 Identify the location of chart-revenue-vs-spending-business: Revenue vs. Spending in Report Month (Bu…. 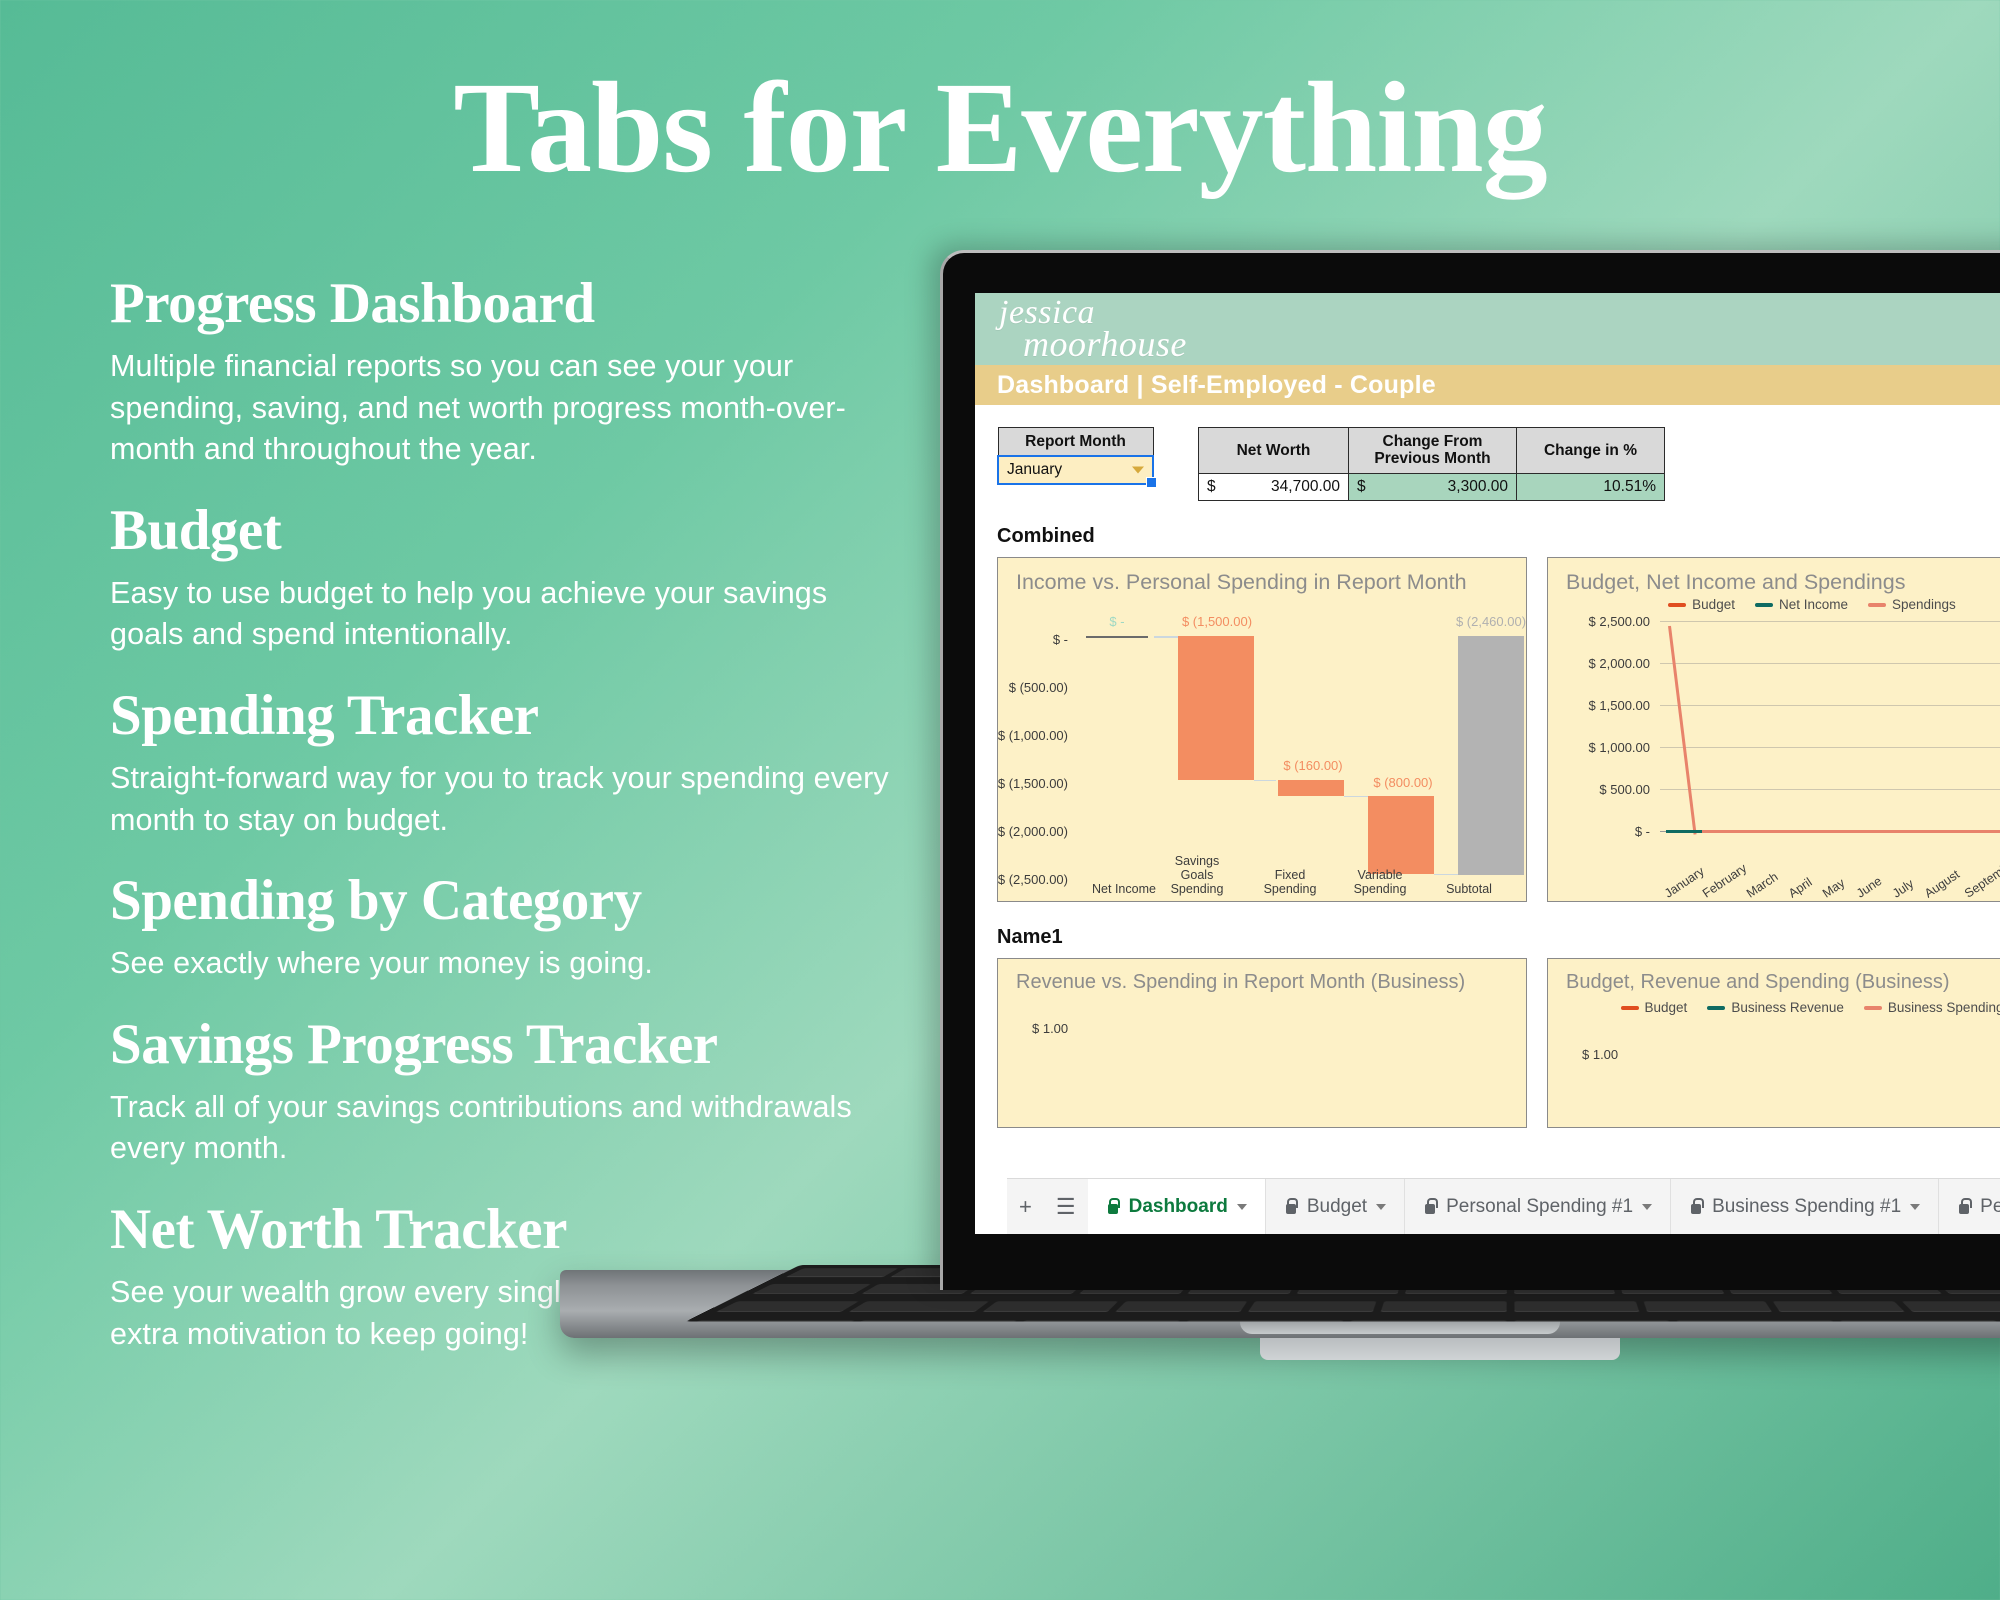
(1262, 1042).